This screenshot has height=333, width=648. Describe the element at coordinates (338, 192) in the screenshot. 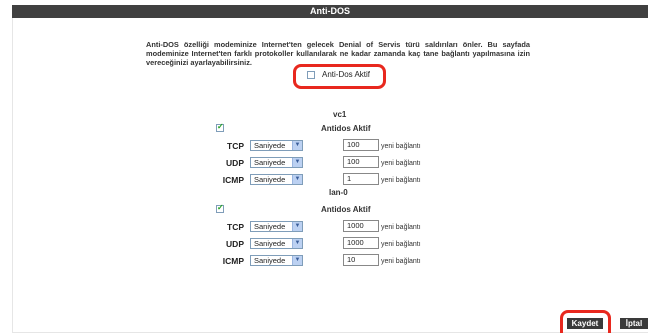

I see `interface-name-lan-0: lan-0` at that location.